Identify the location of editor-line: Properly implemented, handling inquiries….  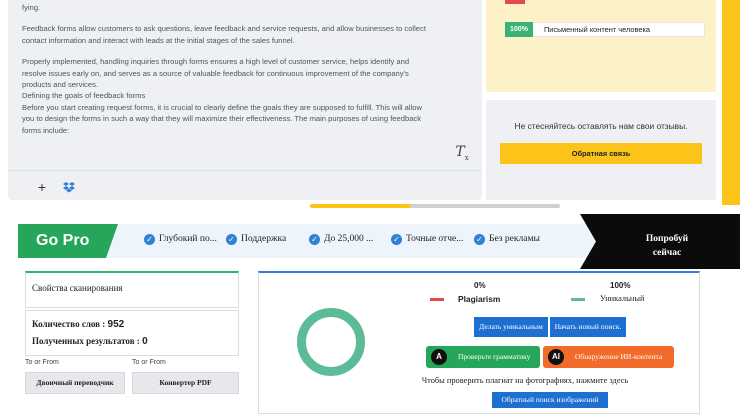
(216, 62).